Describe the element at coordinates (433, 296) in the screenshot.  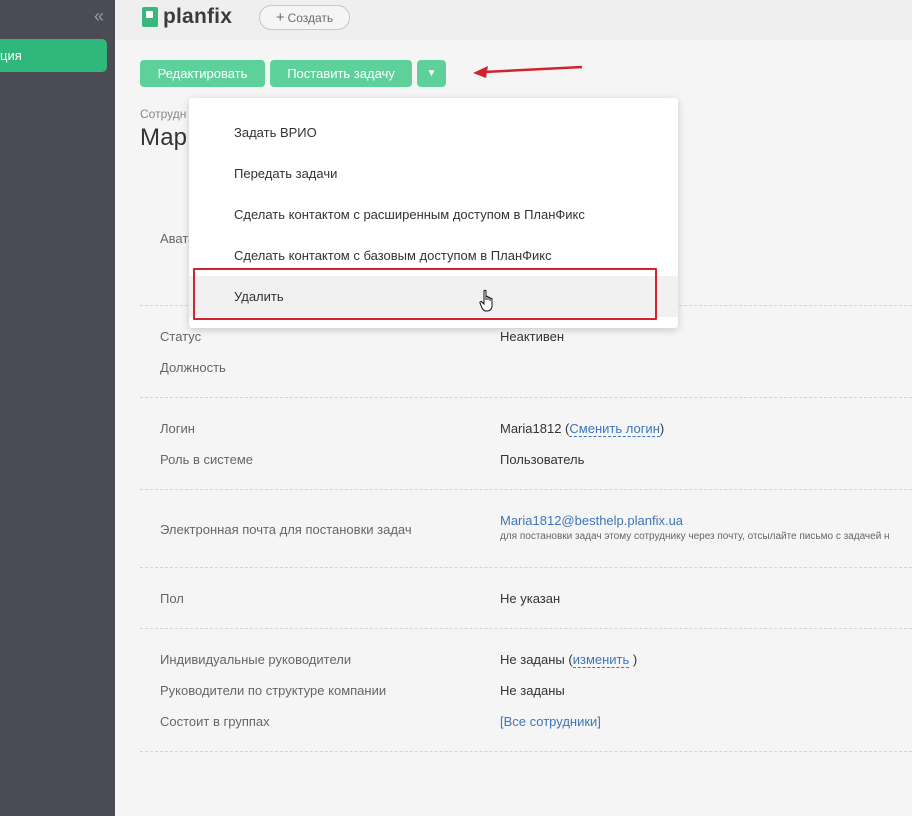
I see `menu-item-delete: Удалить` at that location.